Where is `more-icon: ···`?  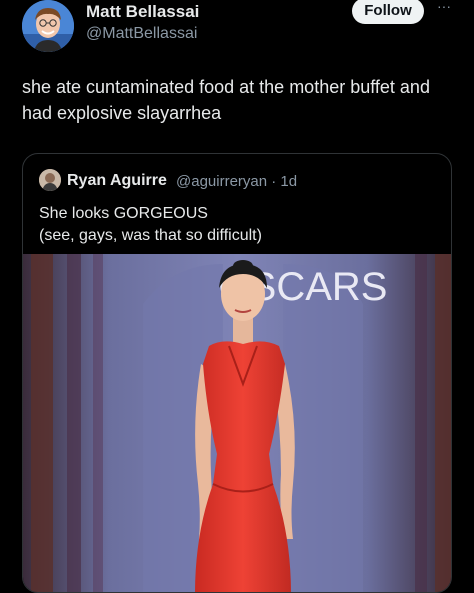 more-icon: ··· is located at coordinates (444, 8).